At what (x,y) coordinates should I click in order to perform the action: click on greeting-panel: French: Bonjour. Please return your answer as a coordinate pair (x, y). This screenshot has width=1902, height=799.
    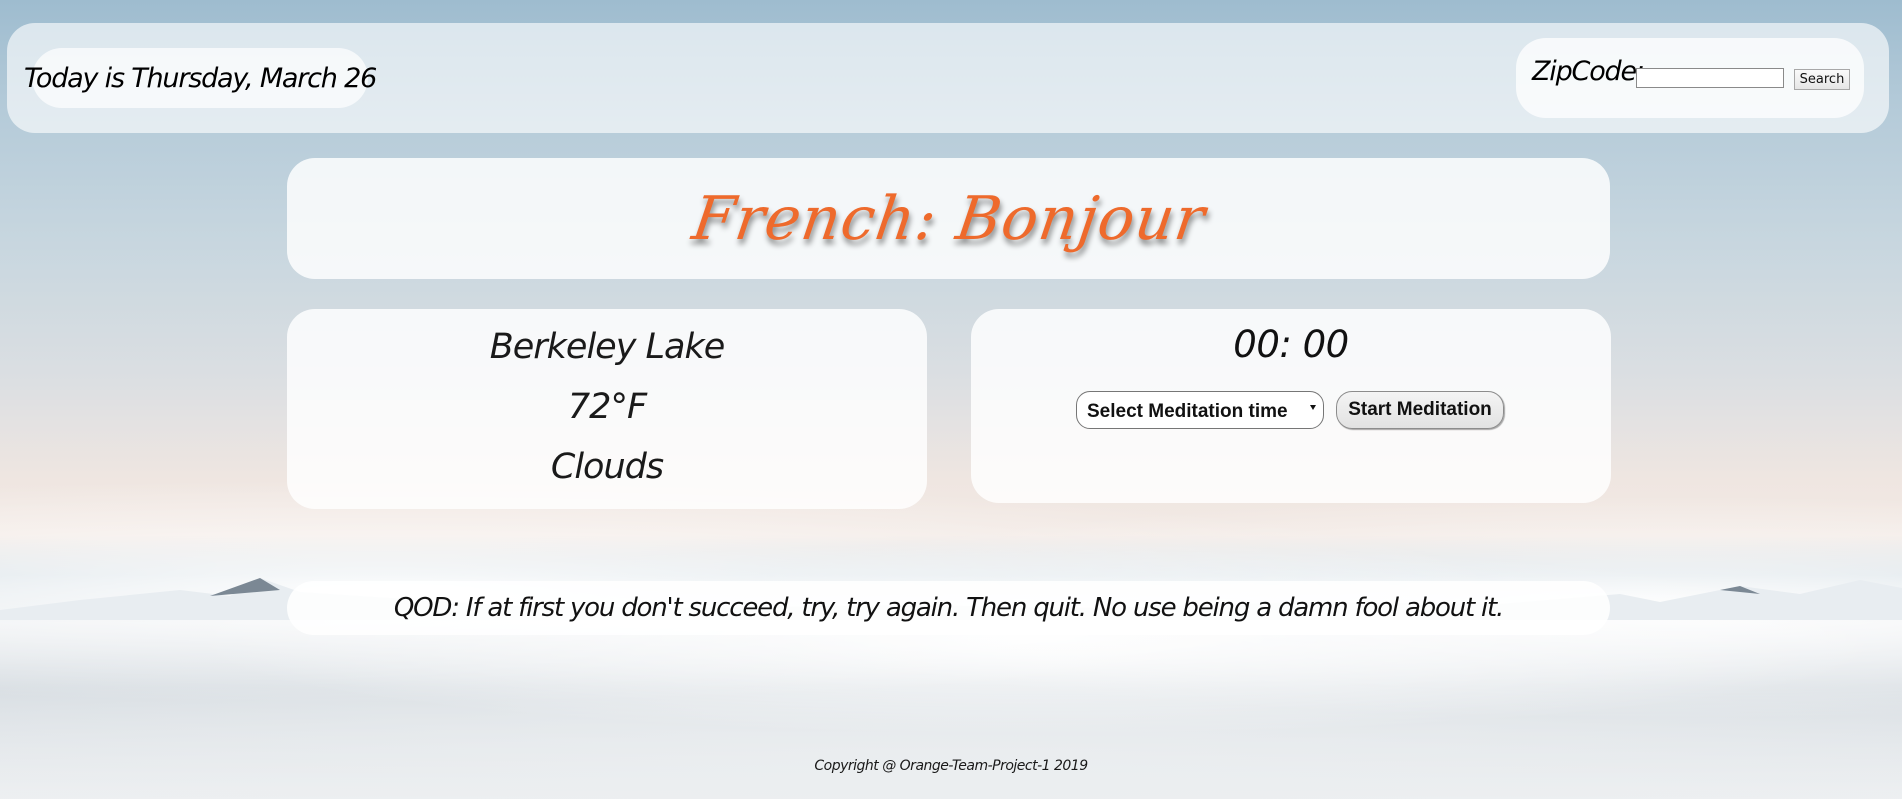
    Looking at the image, I should click on (948, 218).